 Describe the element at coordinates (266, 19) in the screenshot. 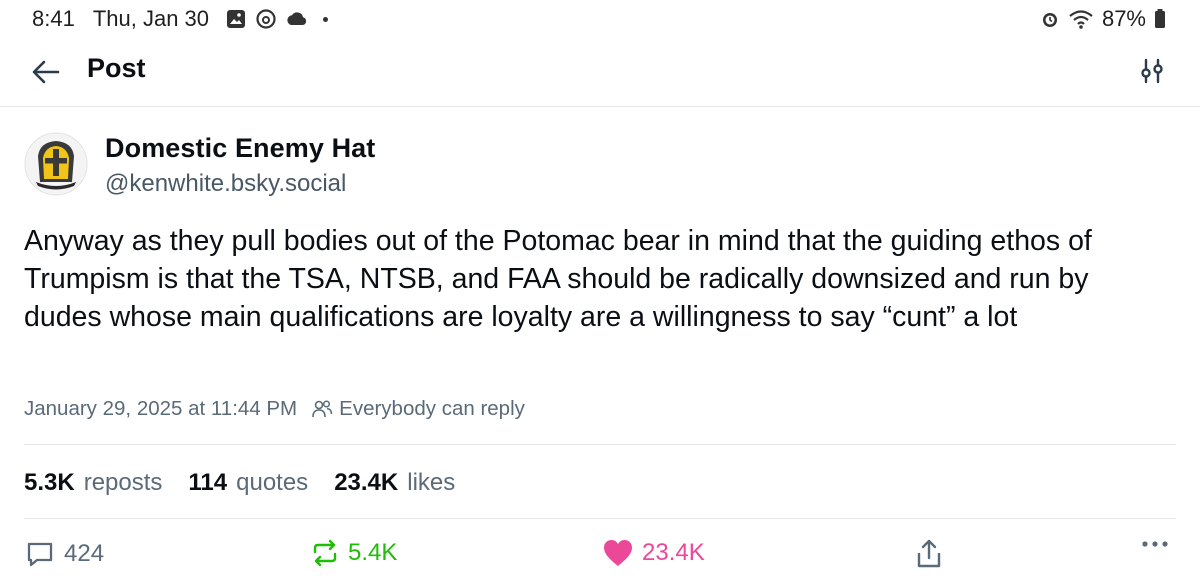

I see `threads-notification-icon` at that location.